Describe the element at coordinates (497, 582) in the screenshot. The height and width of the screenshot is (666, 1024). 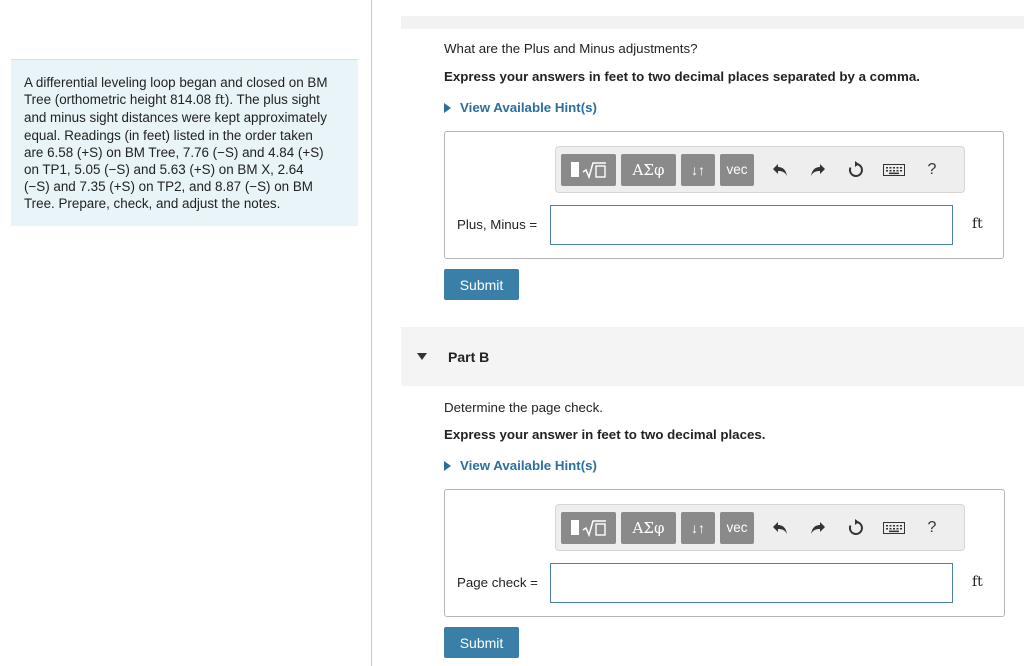
I see `answer-label: Page check =` at that location.